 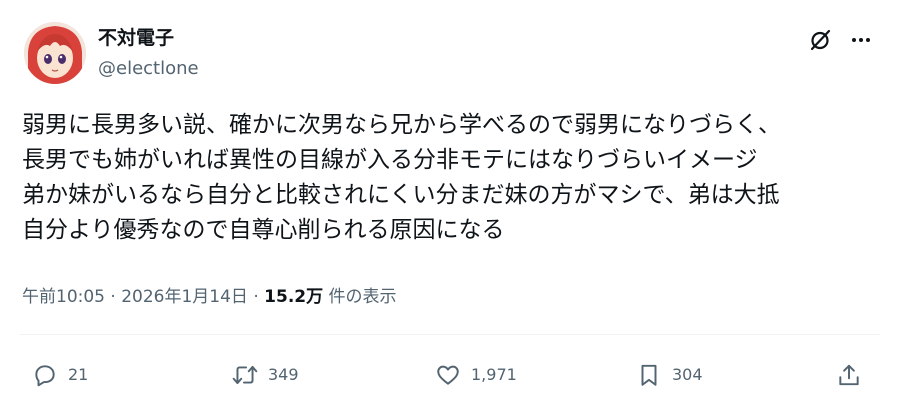 I want to click on retweet-icon, so click(x=245, y=375).